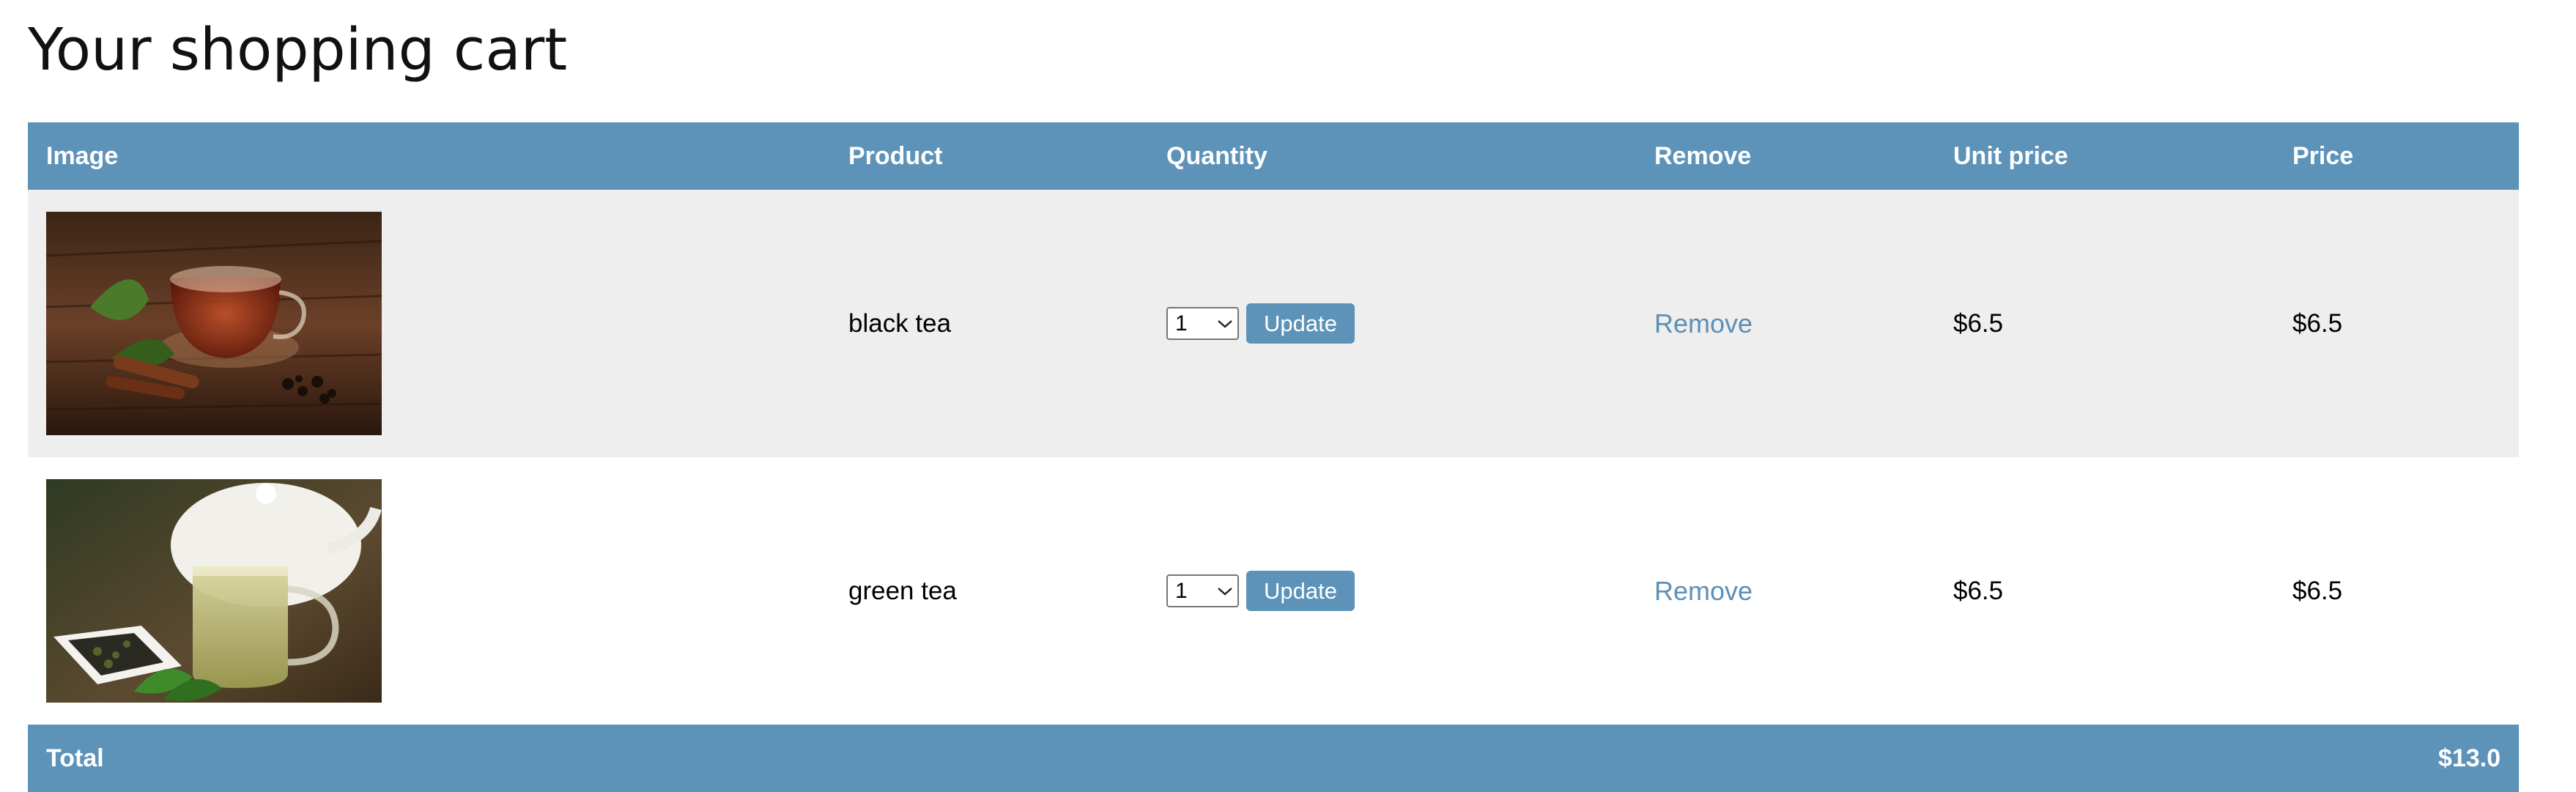 This screenshot has height=792, width=2576. Describe the element at coordinates (214, 323) in the screenshot. I see `black-tea-image` at that location.